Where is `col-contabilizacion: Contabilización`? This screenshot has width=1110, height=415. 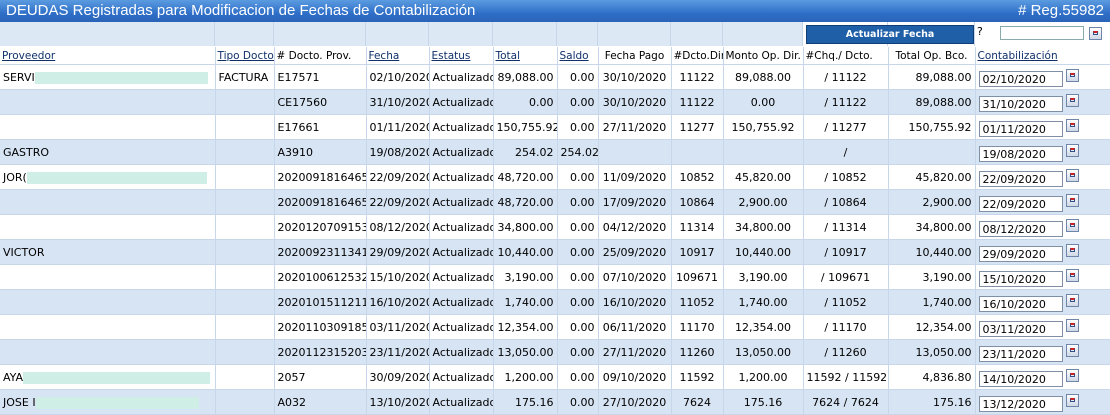
col-contabilizacion: Contabilización is located at coordinates (1042, 56).